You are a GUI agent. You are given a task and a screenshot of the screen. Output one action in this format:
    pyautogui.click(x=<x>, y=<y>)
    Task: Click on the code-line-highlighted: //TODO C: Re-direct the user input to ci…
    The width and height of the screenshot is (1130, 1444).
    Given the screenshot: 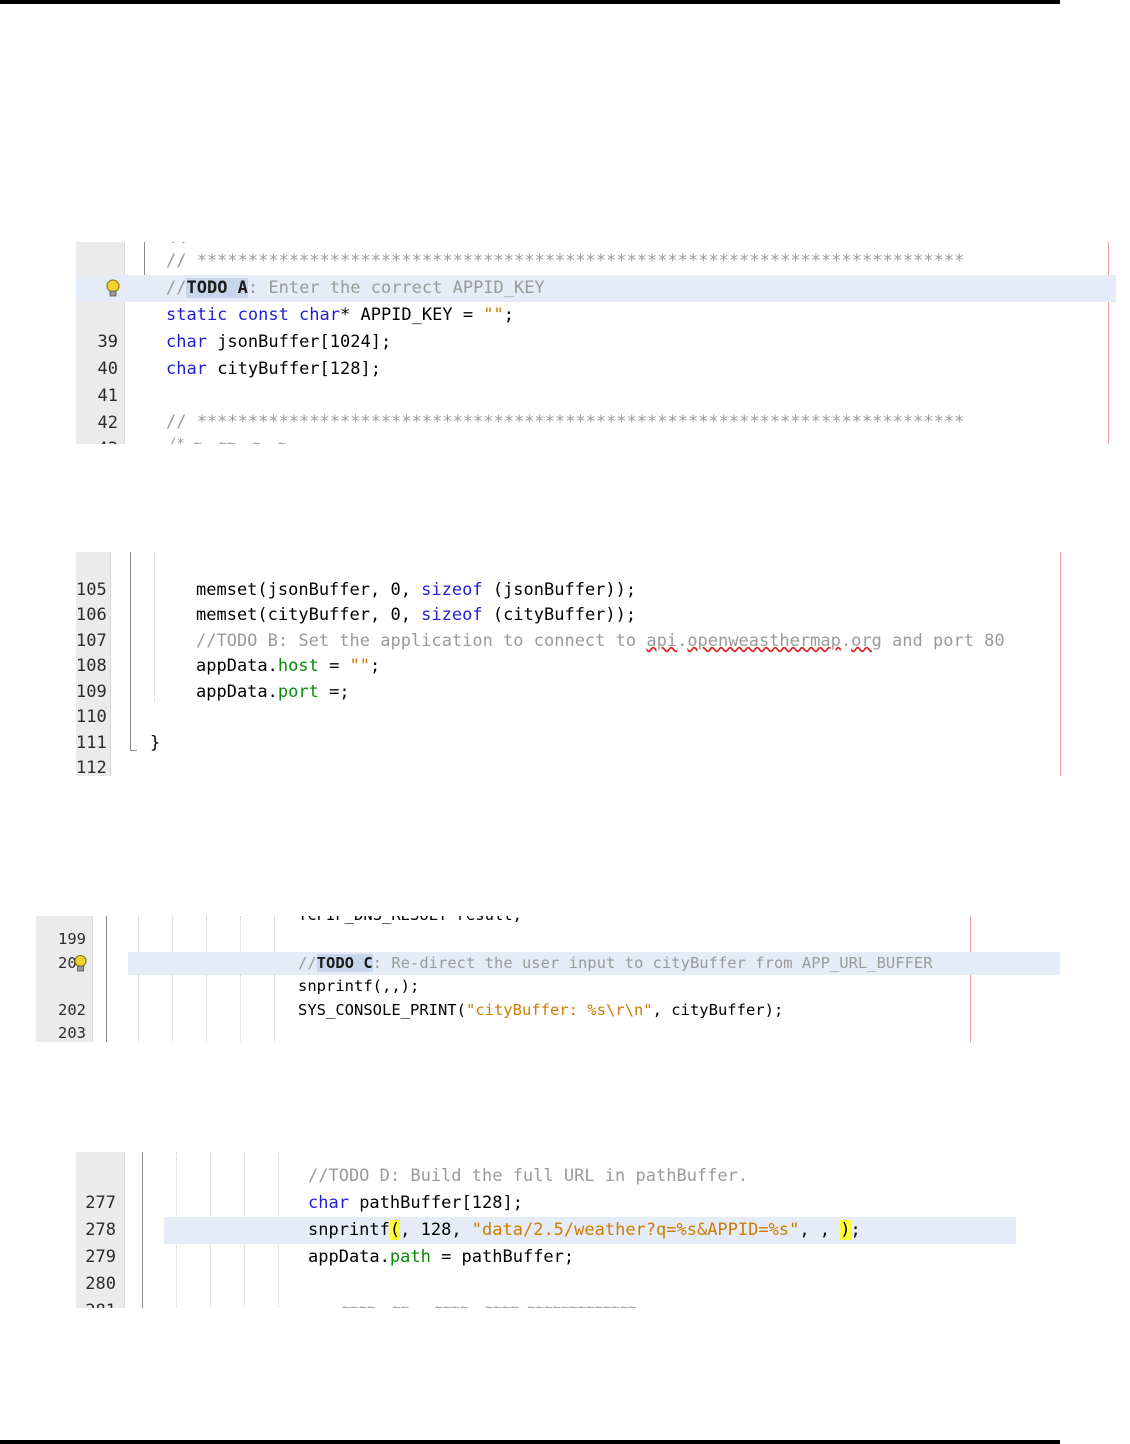 What is the action you would take?
    pyautogui.click(x=594, y=963)
    